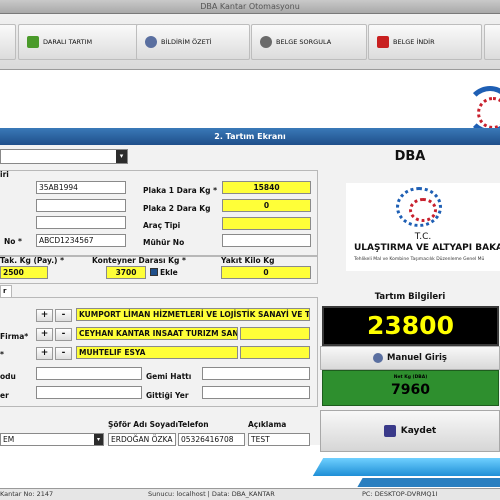 The image size is (500, 500). What do you see at coordinates (177, 208) in the screenshot?
I see `plaka2-dara-label: Plaka 2 Dara Kg` at bounding box center [177, 208].